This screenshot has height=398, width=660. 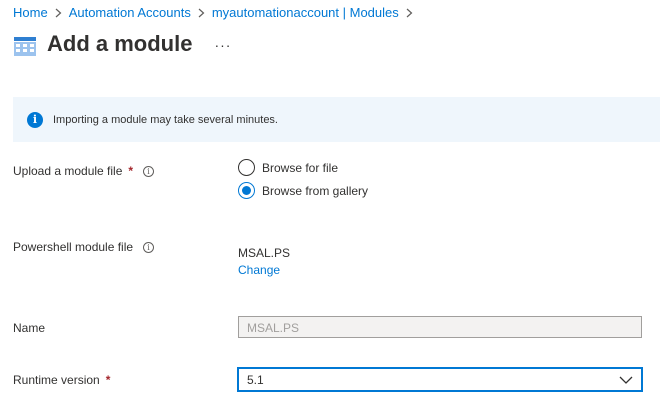 What do you see at coordinates (246, 167) in the screenshot?
I see `radio-button-icon` at bounding box center [246, 167].